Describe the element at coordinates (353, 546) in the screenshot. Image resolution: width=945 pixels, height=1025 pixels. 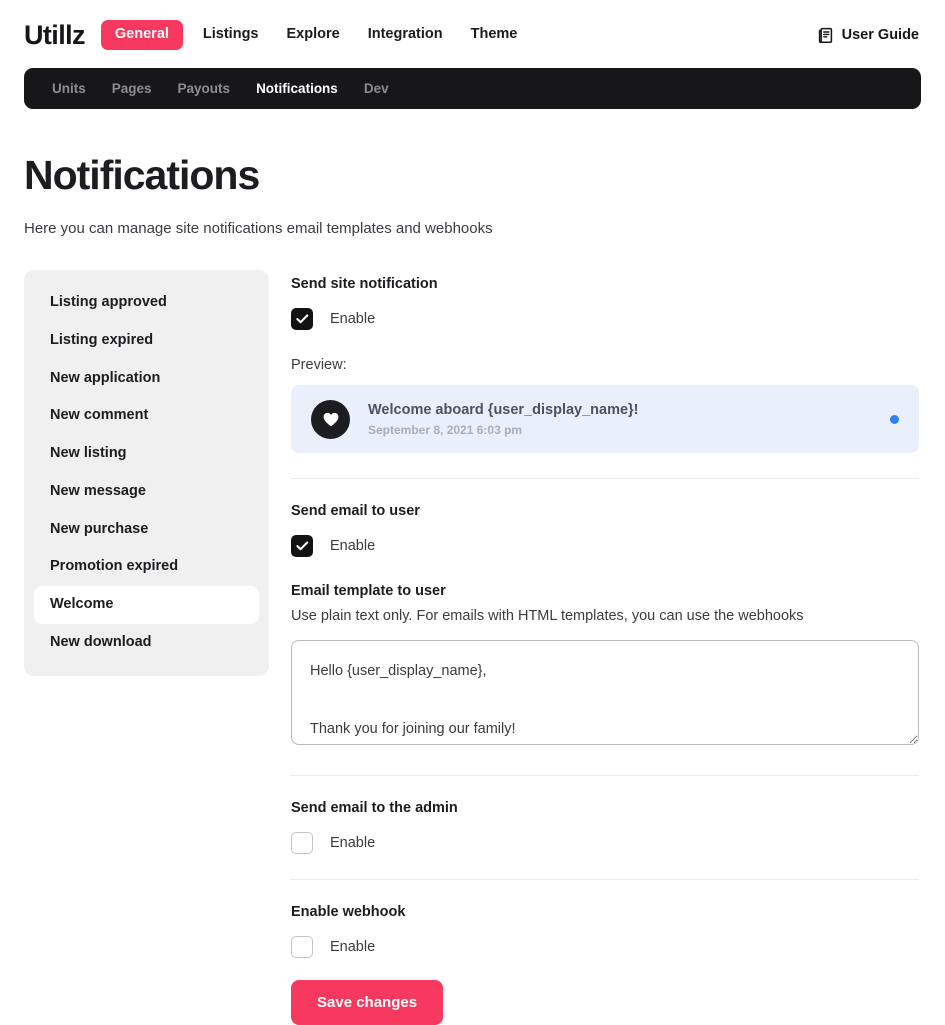
I see `email-to-user-enable-label: Enable` at that location.